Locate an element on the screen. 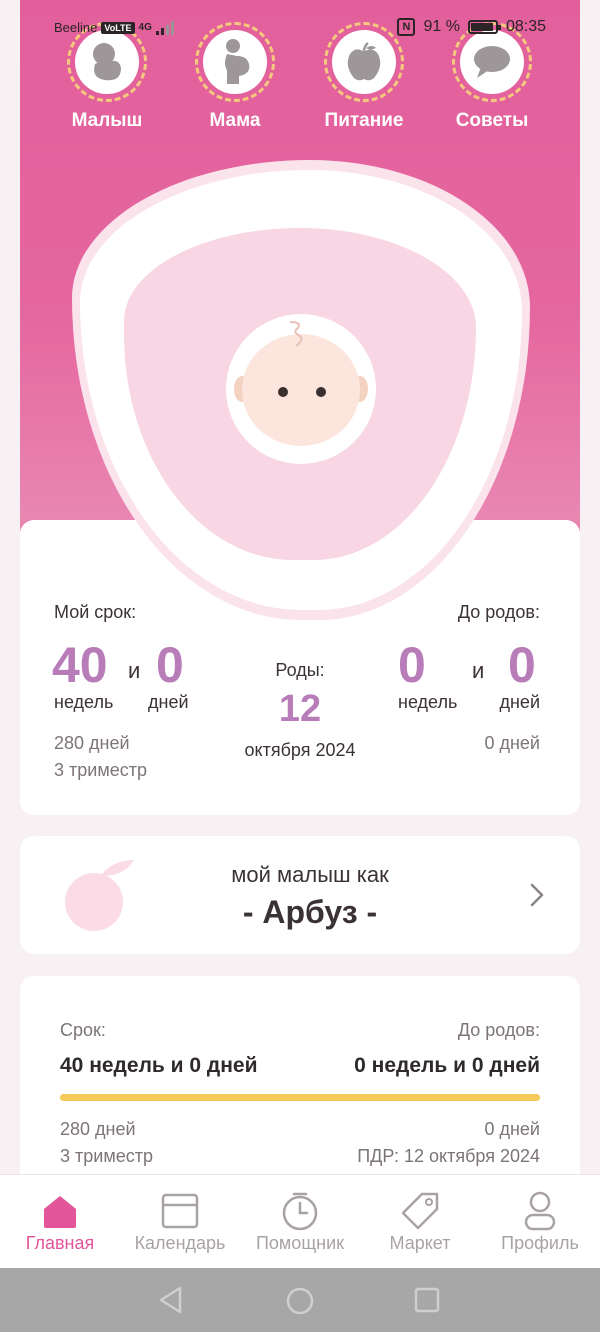 This screenshot has height=1332, width=600. profile-icon is located at coordinates (540, 1211).